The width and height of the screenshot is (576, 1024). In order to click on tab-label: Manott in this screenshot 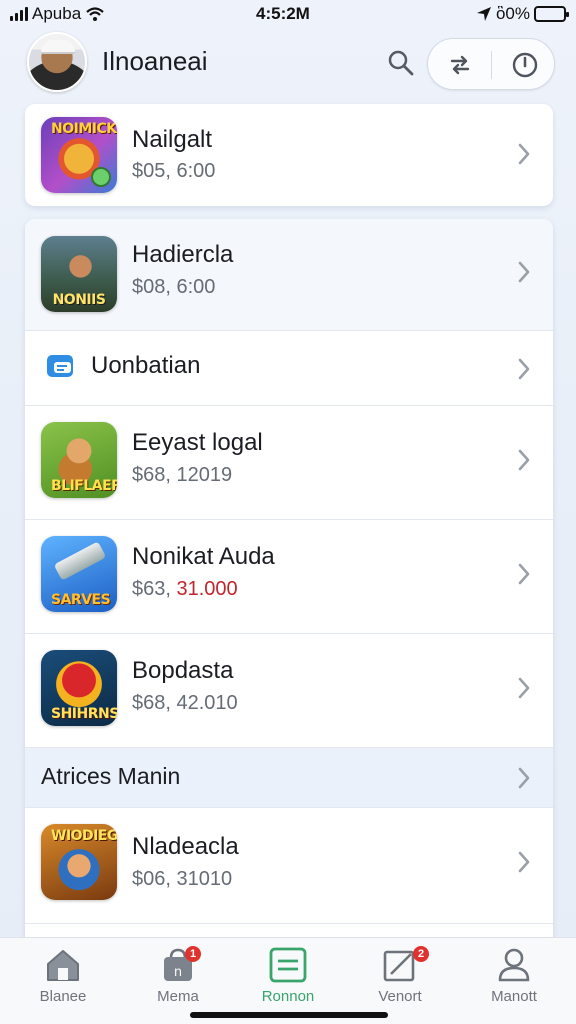, I will do `click(514, 996)`.